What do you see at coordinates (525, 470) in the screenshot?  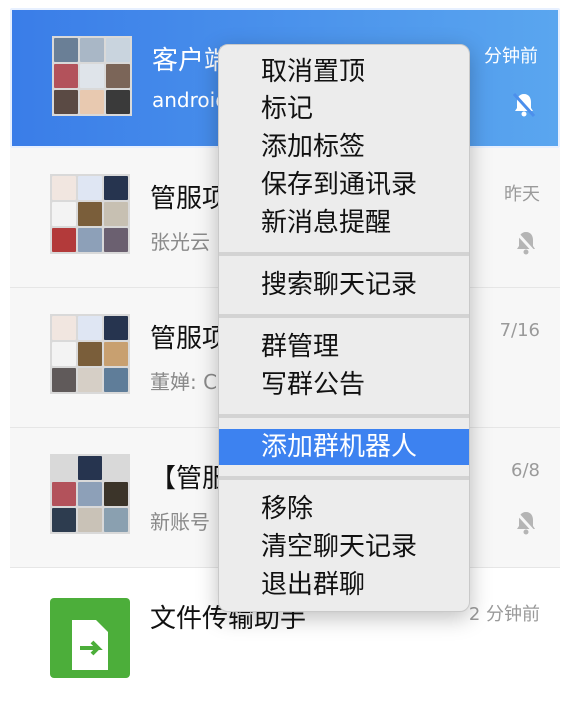 I see `chat-time: 6/8` at bounding box center [525, 470].